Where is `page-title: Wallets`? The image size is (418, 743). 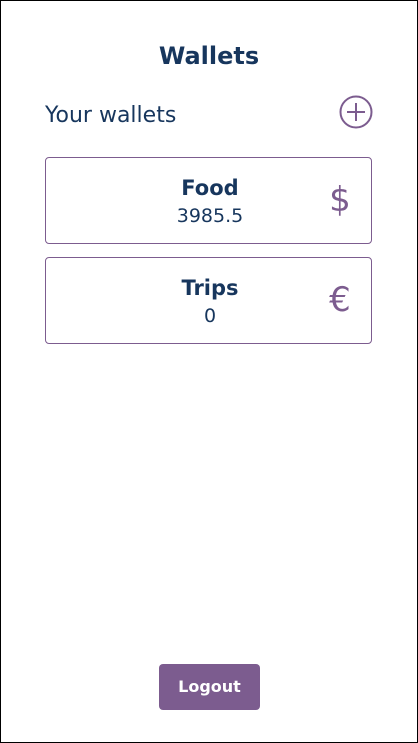 page-title: Wallets is located at coordinates (209, 56).